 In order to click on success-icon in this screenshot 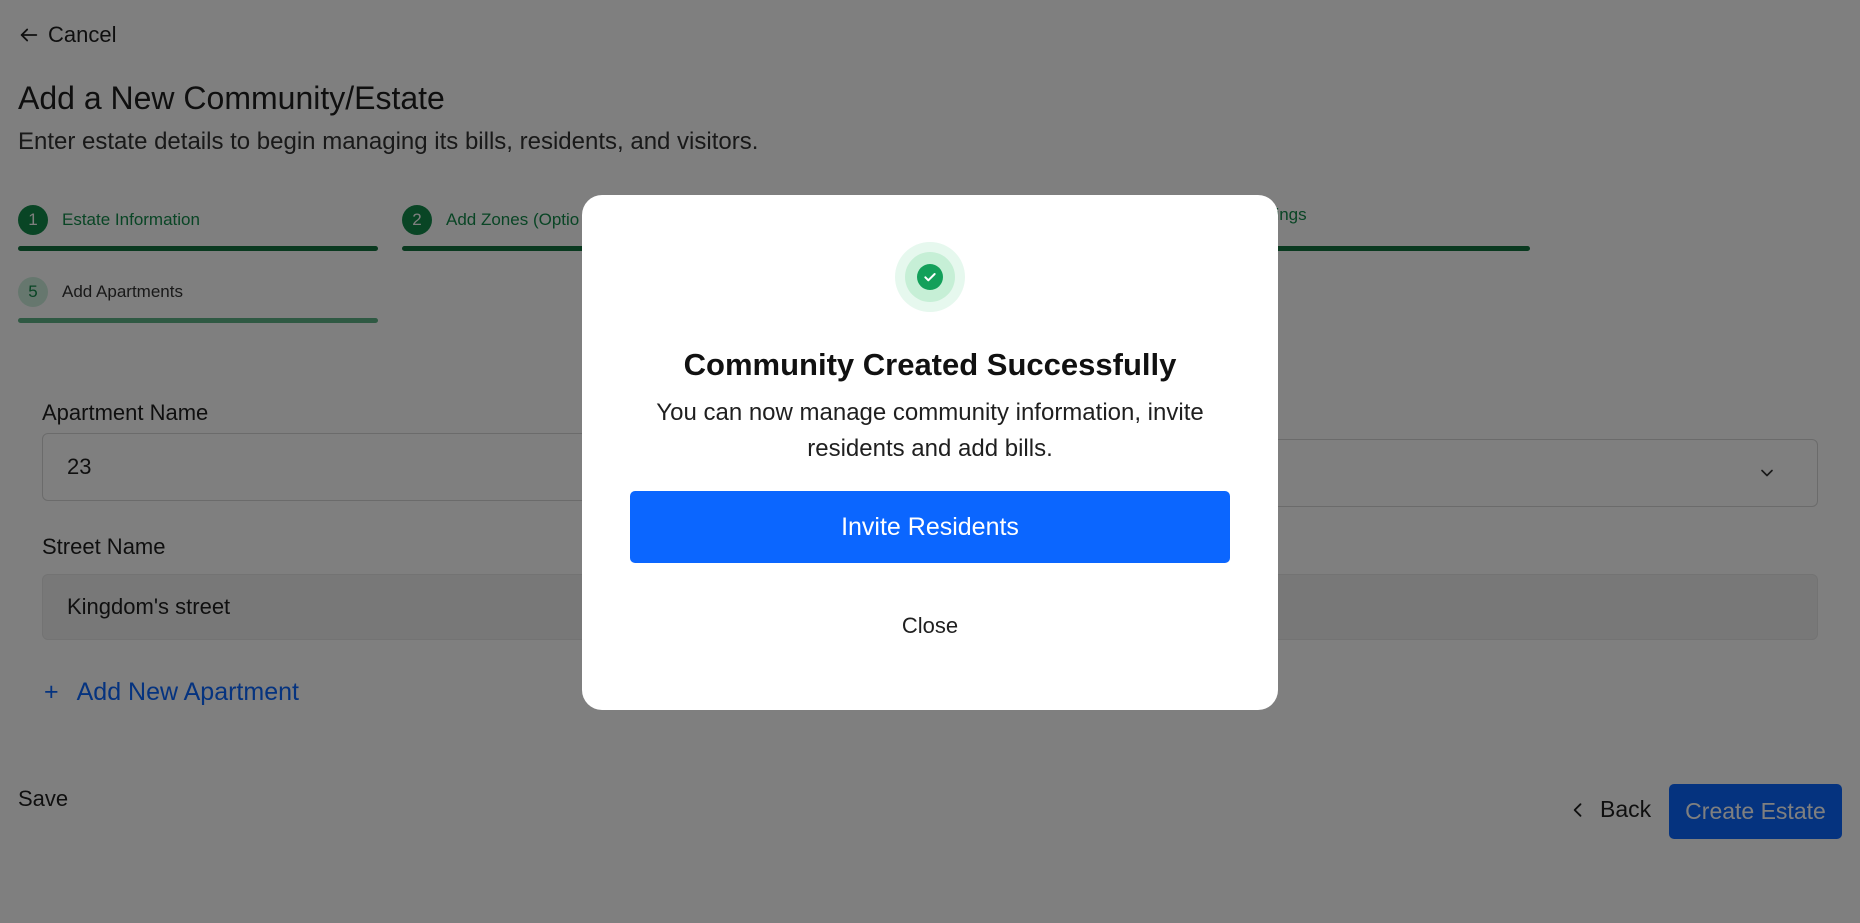, I will do `click(930, 277)`.